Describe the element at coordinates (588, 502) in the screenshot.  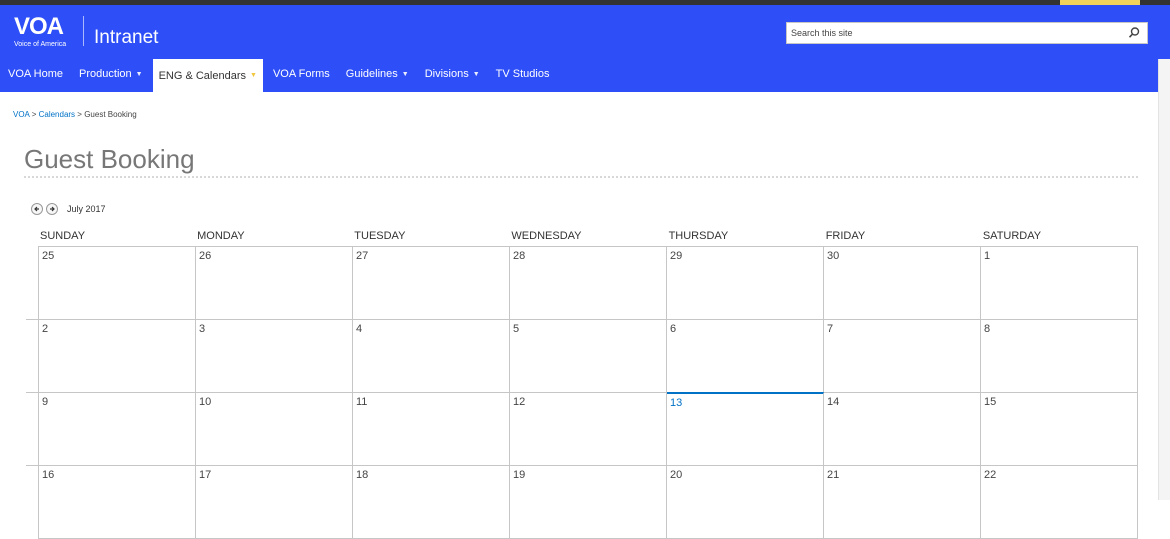
I see `calendar-day-cell: 19` at that location.